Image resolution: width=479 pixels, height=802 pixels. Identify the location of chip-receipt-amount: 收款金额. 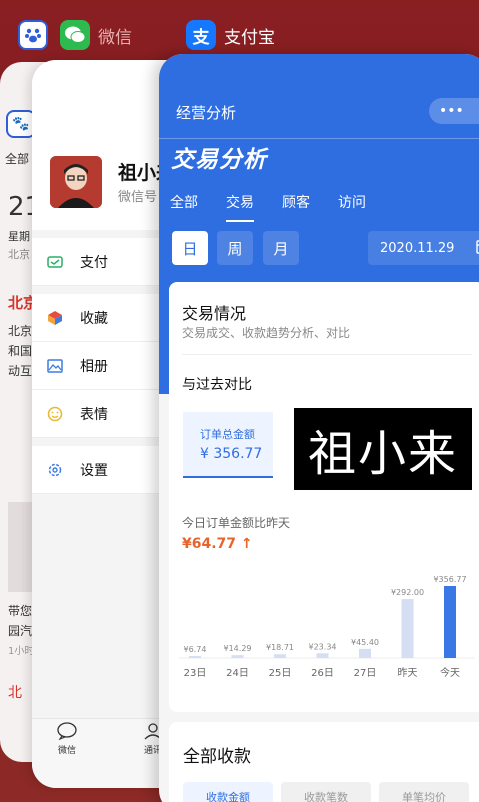
(228, 792).